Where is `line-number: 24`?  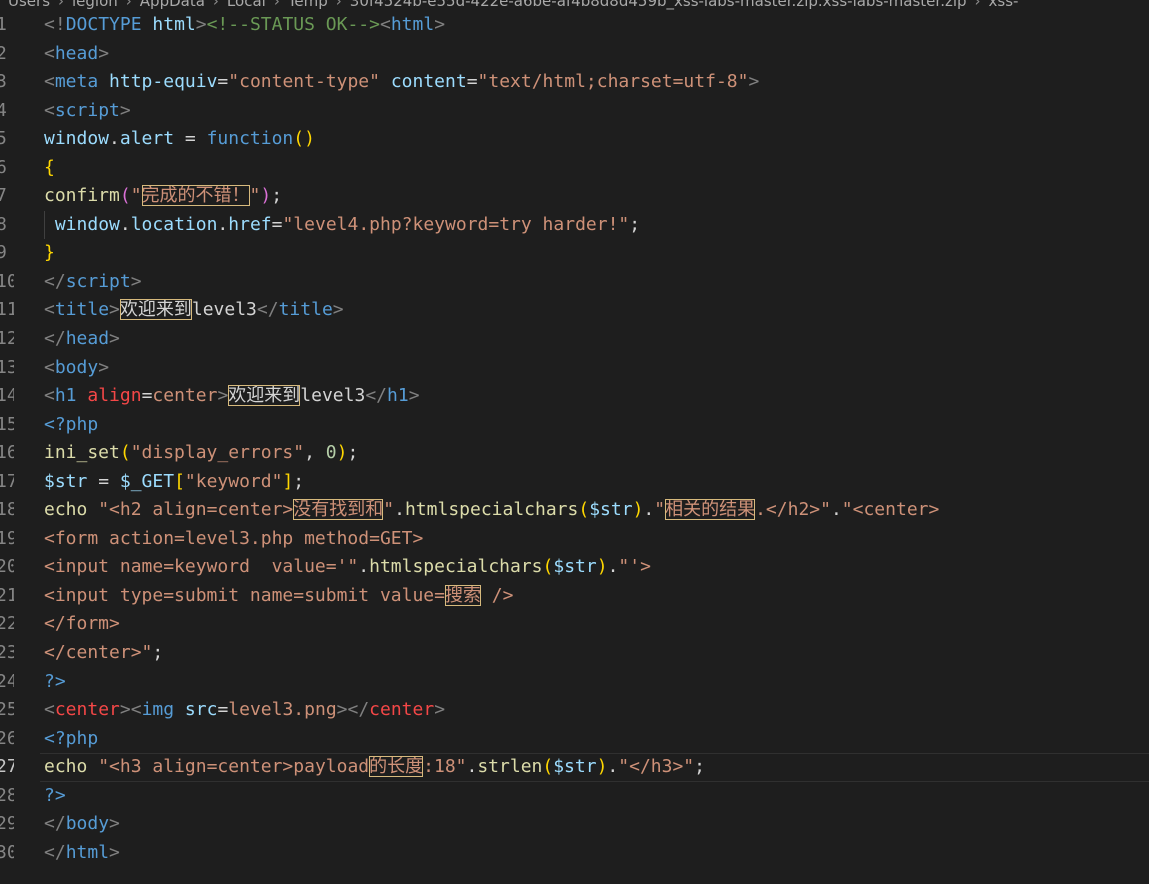 line-number: 24 is located at coordinates (7, 681).